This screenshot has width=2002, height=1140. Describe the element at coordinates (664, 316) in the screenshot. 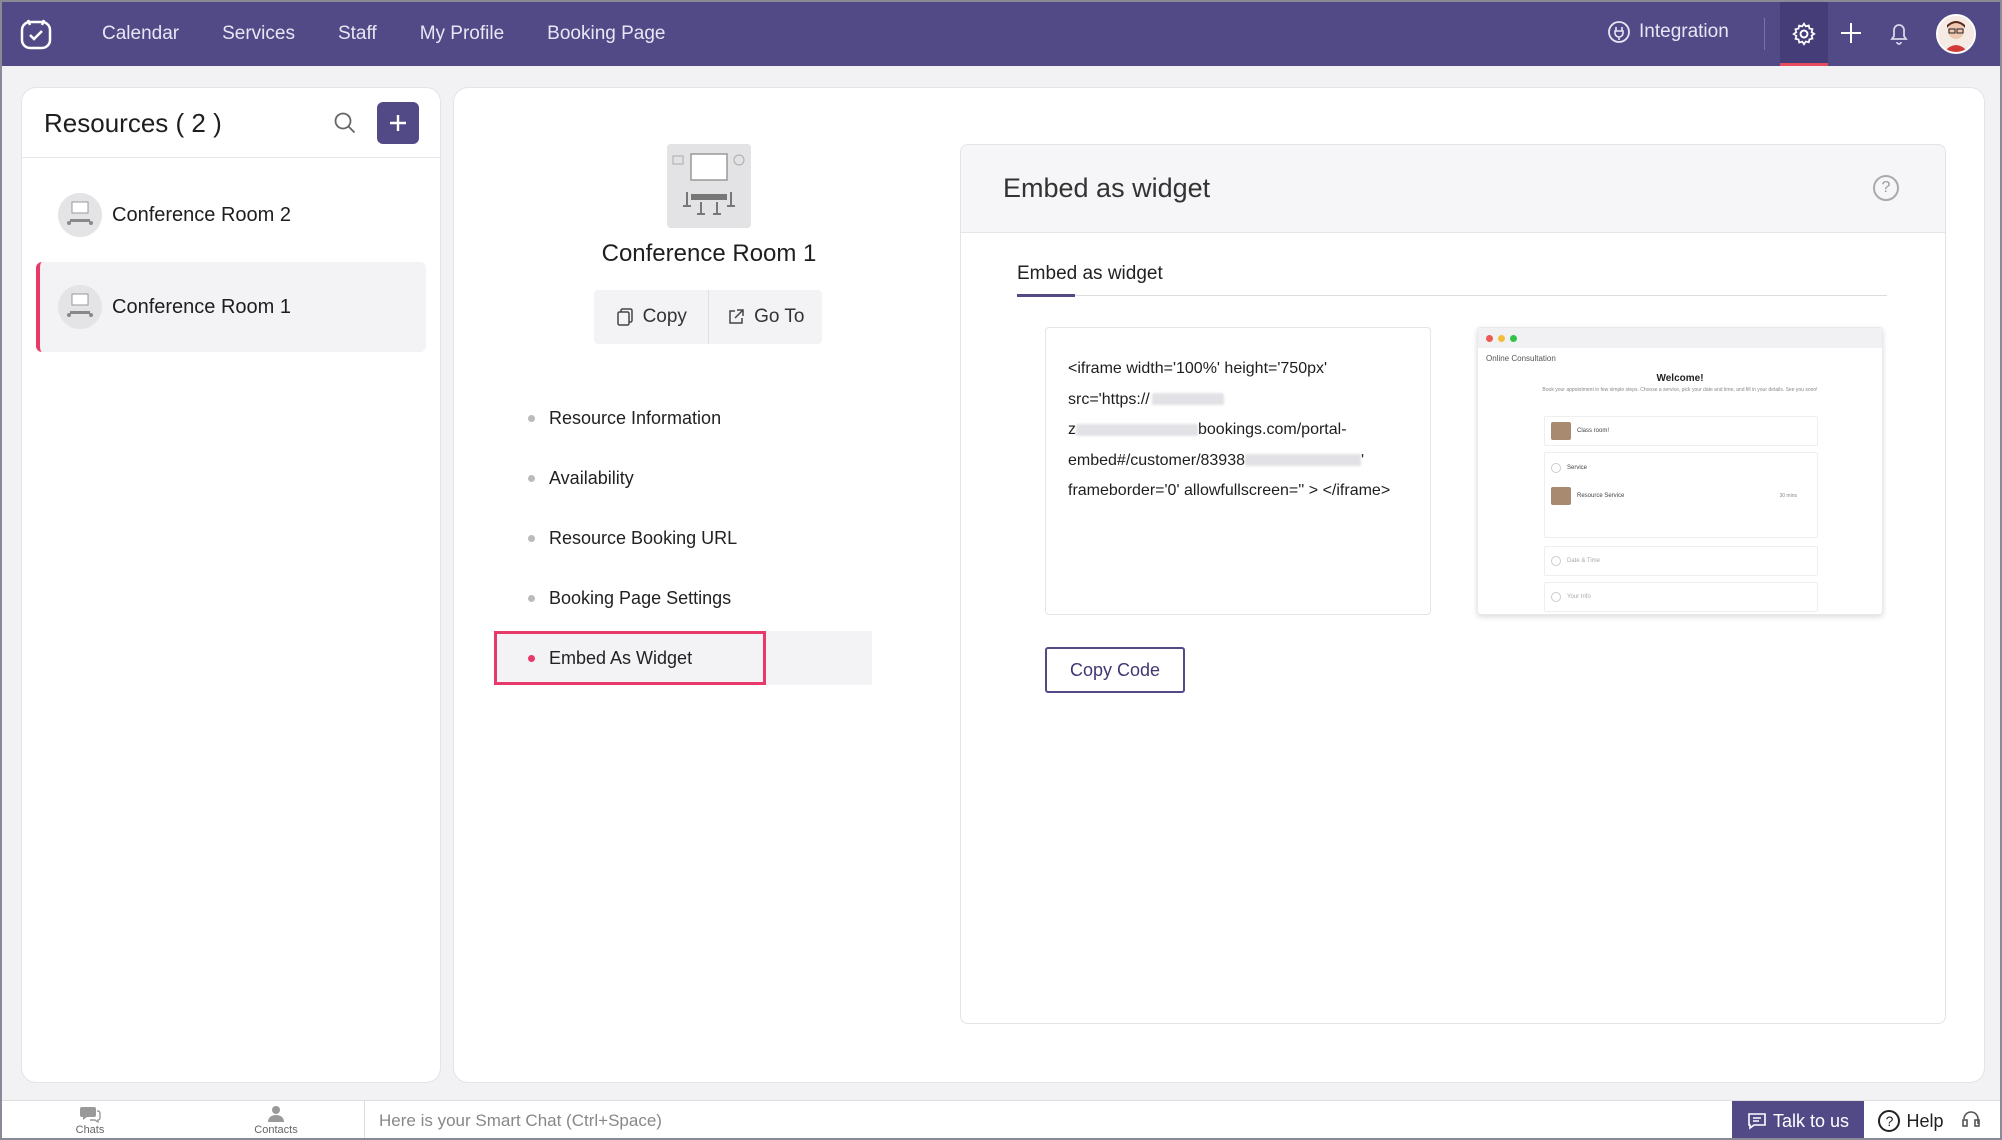

I see `copy-label: Copy` at that location.